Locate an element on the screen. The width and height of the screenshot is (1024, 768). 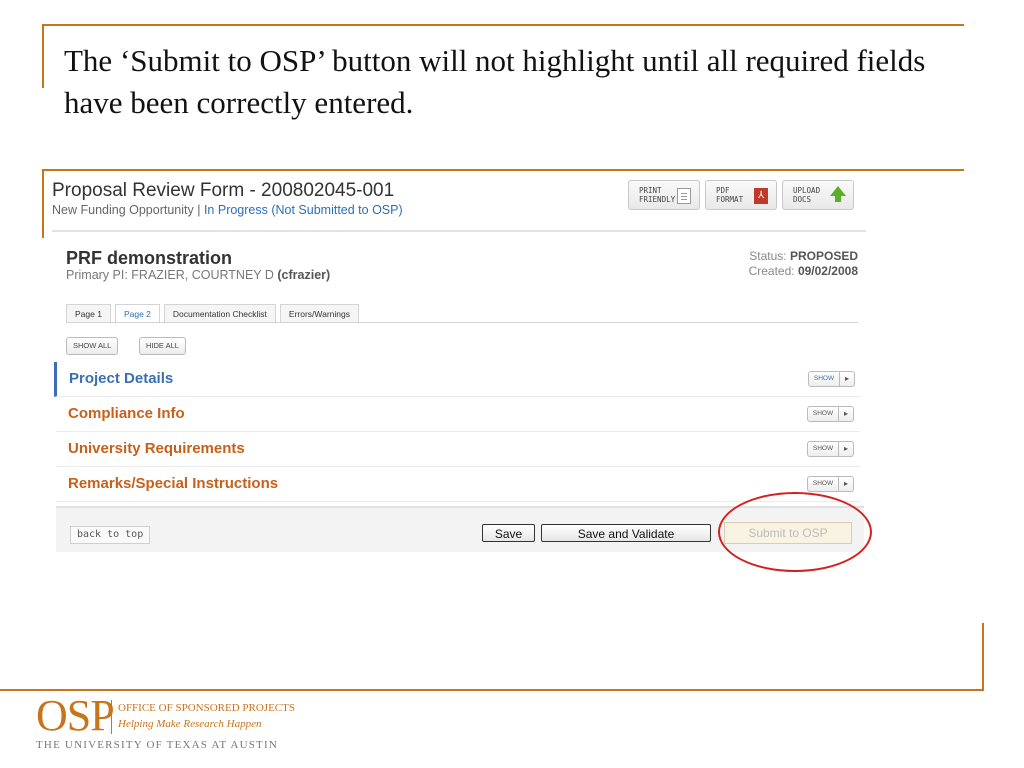
proposal-status: Status: PROPOSED Created: 09/02/2008 is located at coordinates (803, 264).